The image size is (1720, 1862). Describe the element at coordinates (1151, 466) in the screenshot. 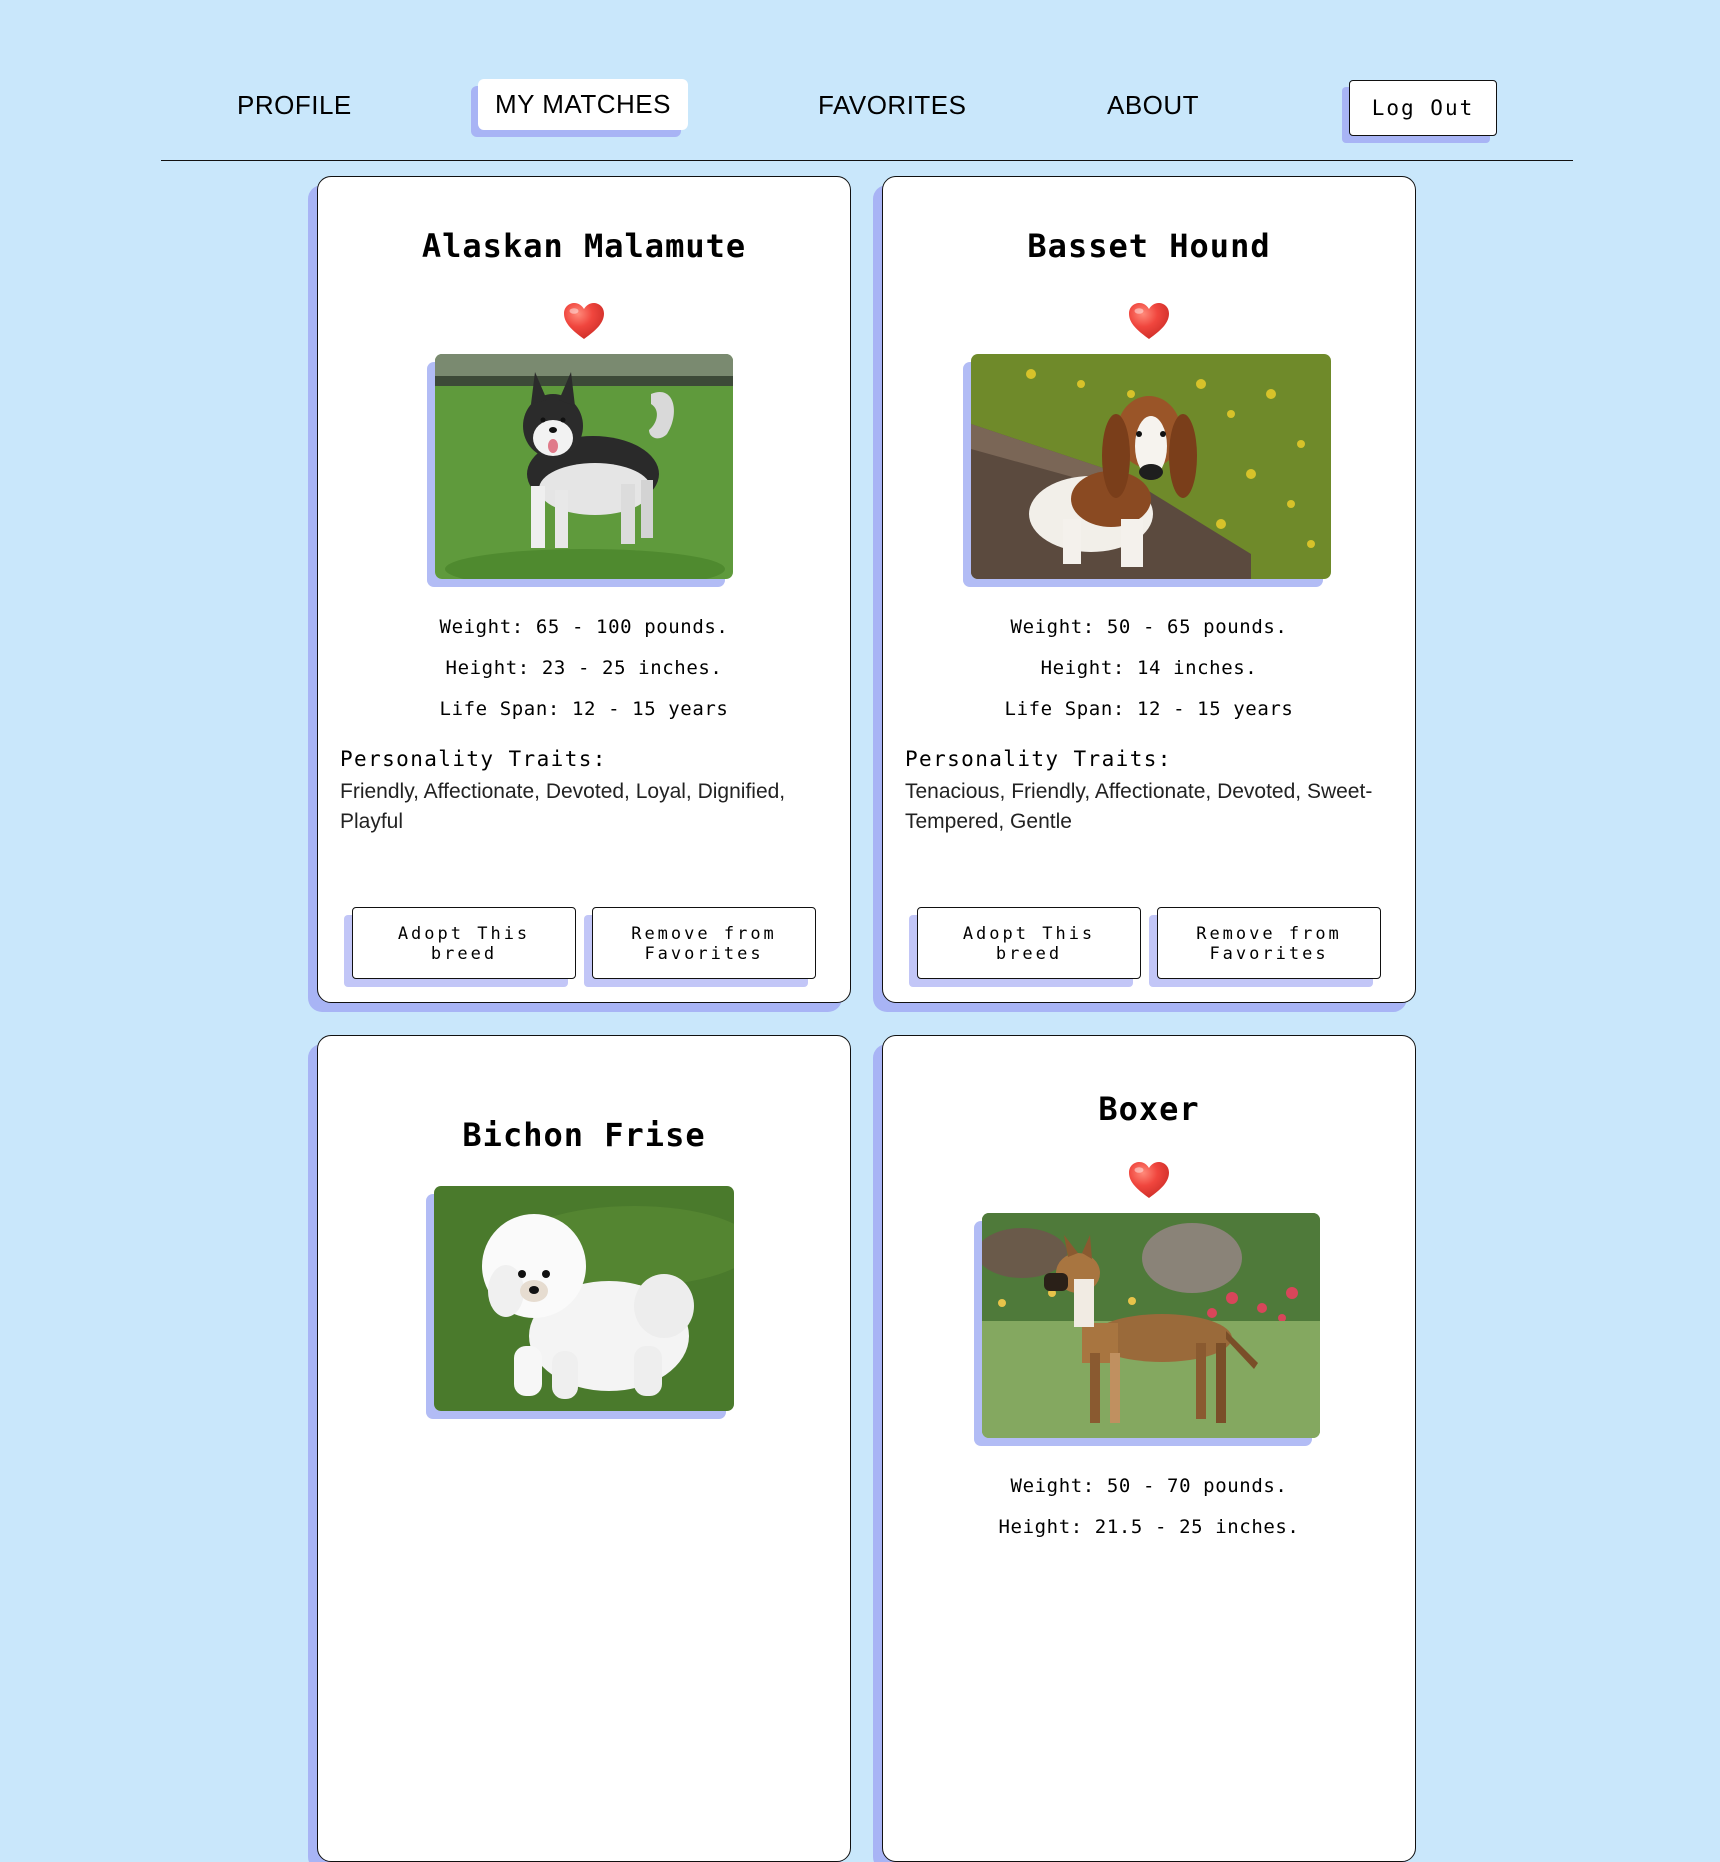

I see `basset-hound-photo` at that location.